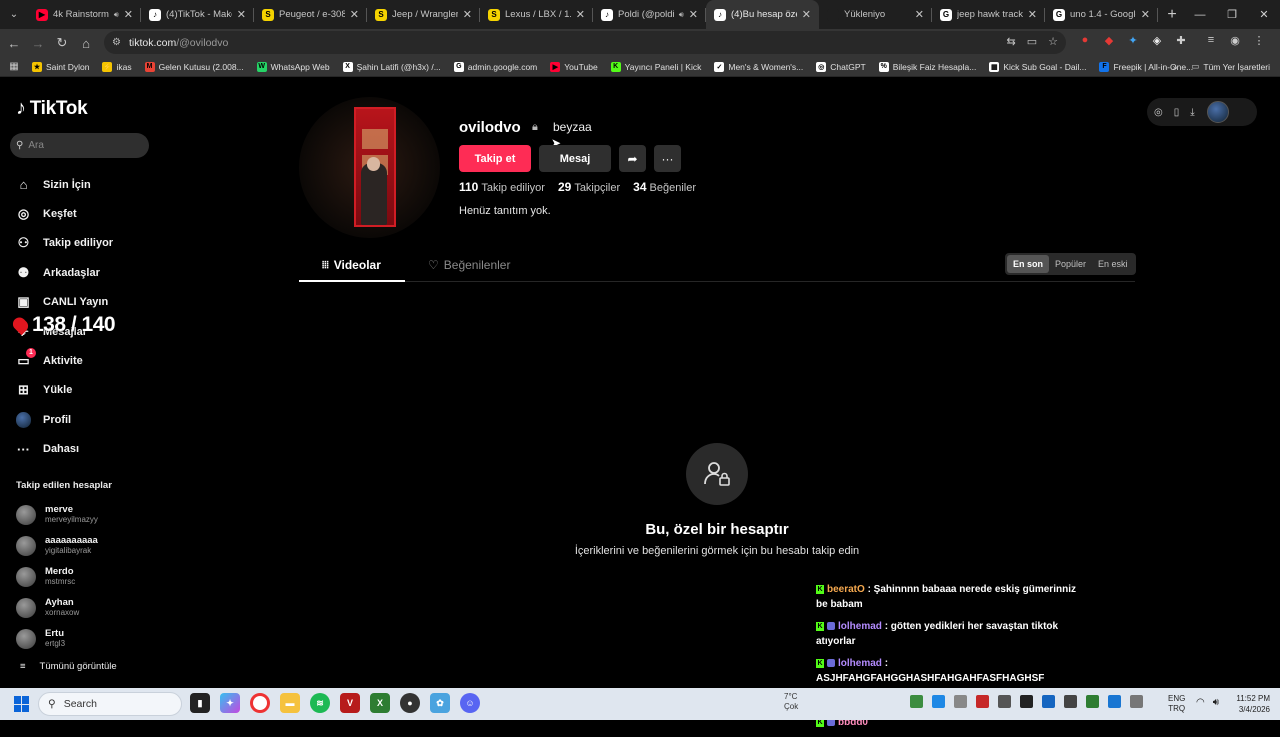  What do you see at coordinates (1133, 40) in the screenshot?
I see `extension-blue-icon: ✦` at bounding box center [1133, 40].